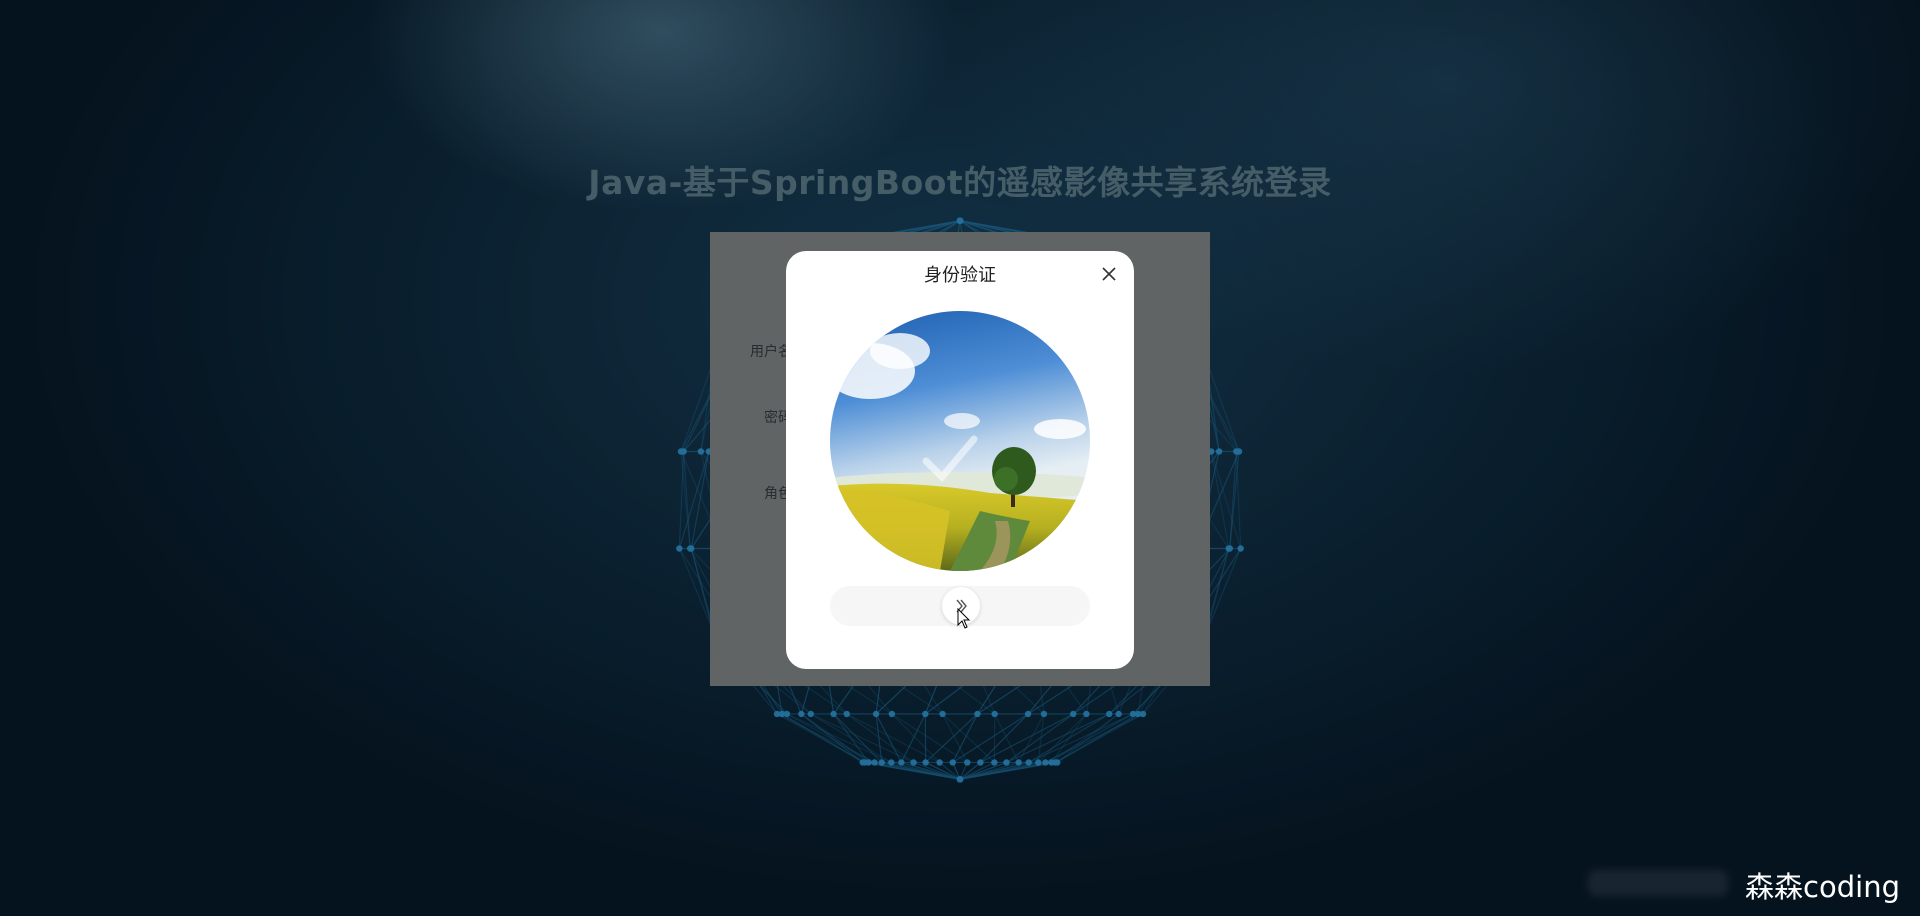 The width and height of the screenshot is (1920, 916). I want to click on captcha-dialog: 身份验证, so click(960, 460).